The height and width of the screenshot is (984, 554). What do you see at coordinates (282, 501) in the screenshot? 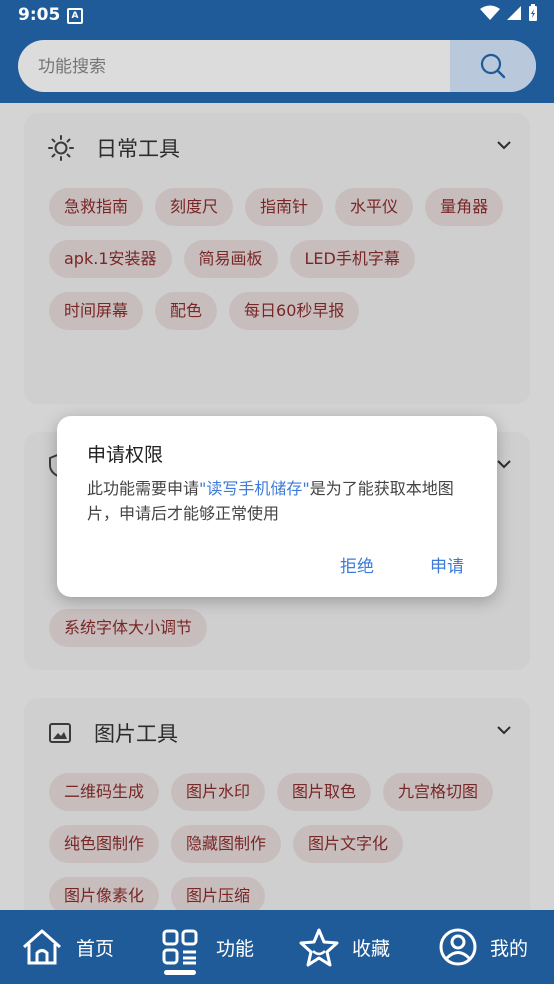
I see `dialog-message: 此功能需要申请"读写手机储存"是为了能获取本地图片，申请后才能够正常使用` at bounding box center [282, 501].